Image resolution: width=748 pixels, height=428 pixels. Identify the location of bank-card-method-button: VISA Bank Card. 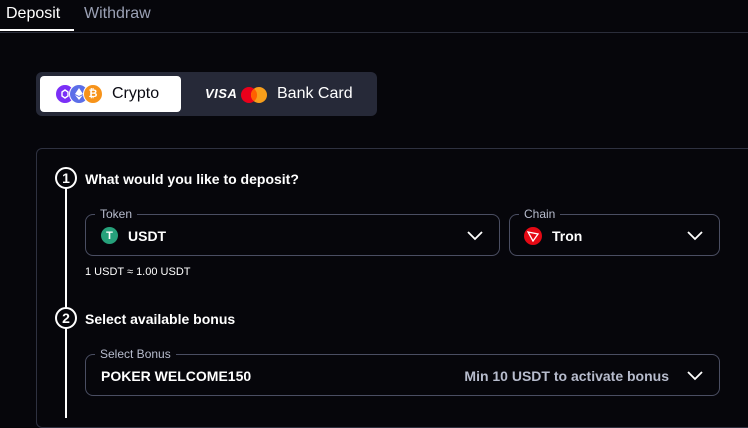
(281, 94).